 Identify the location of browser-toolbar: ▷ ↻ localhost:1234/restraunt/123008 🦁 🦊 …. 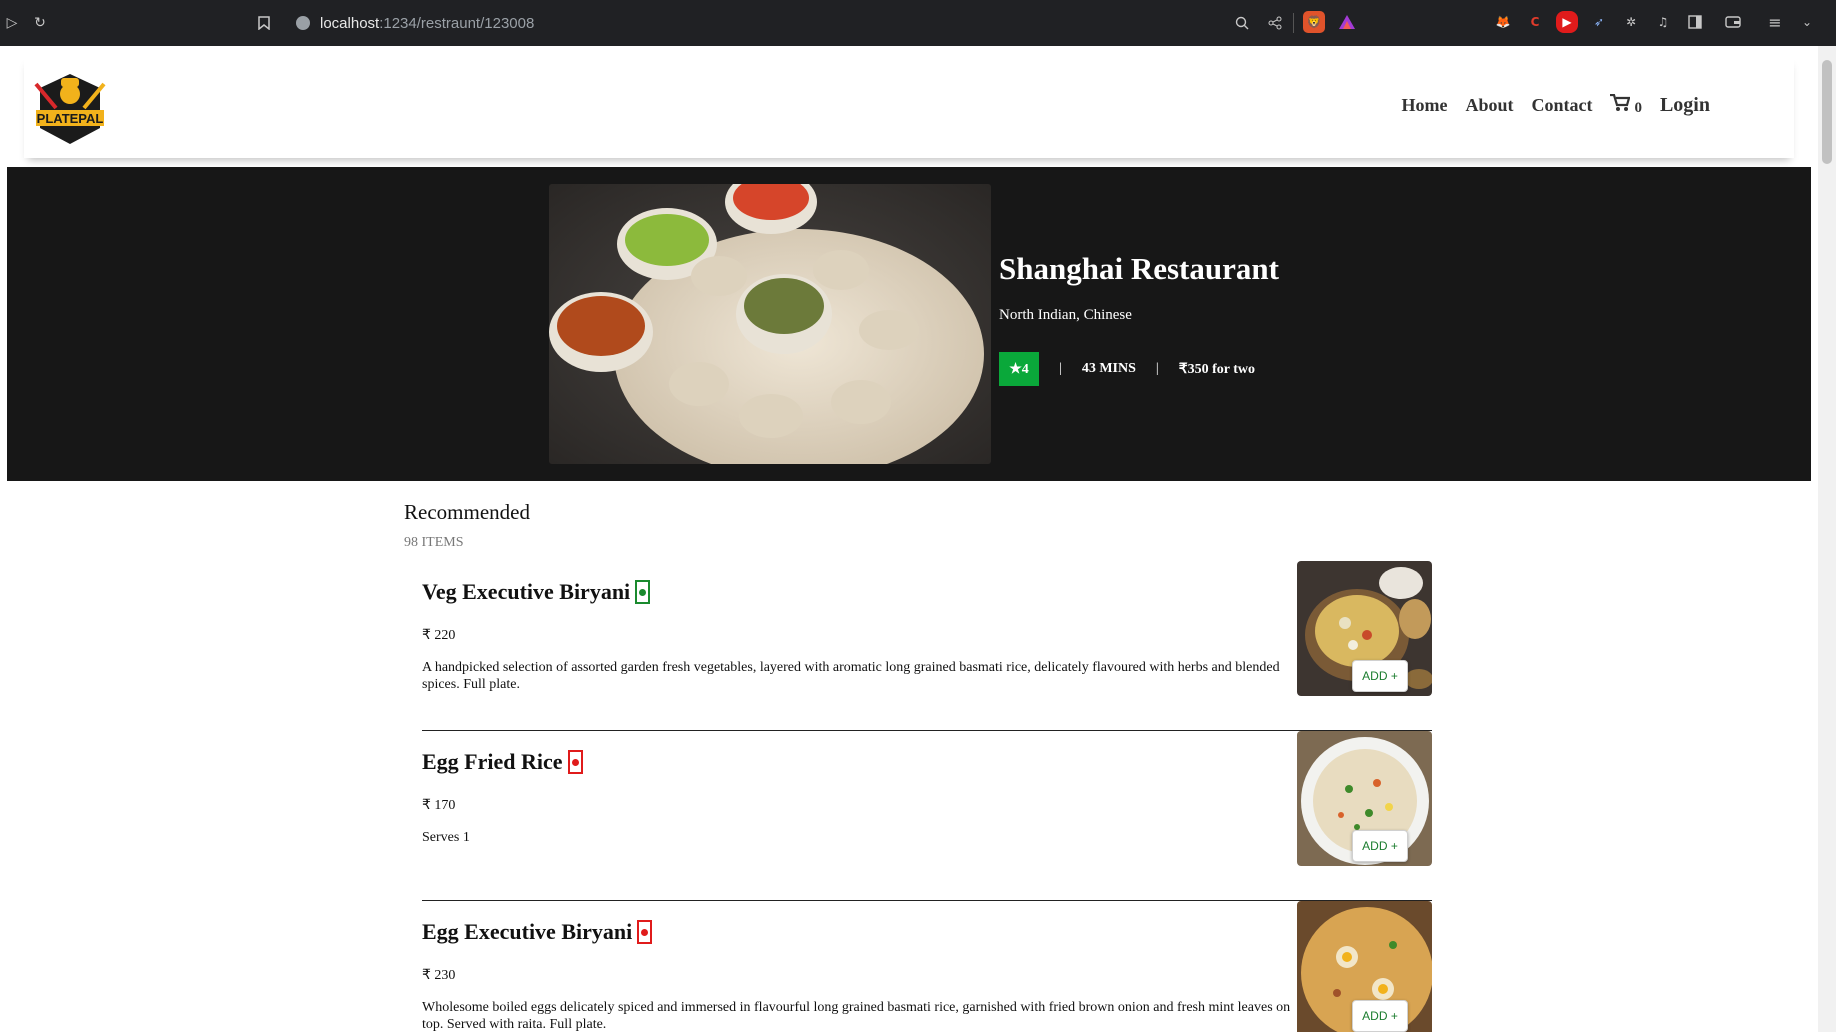
(918, 23).